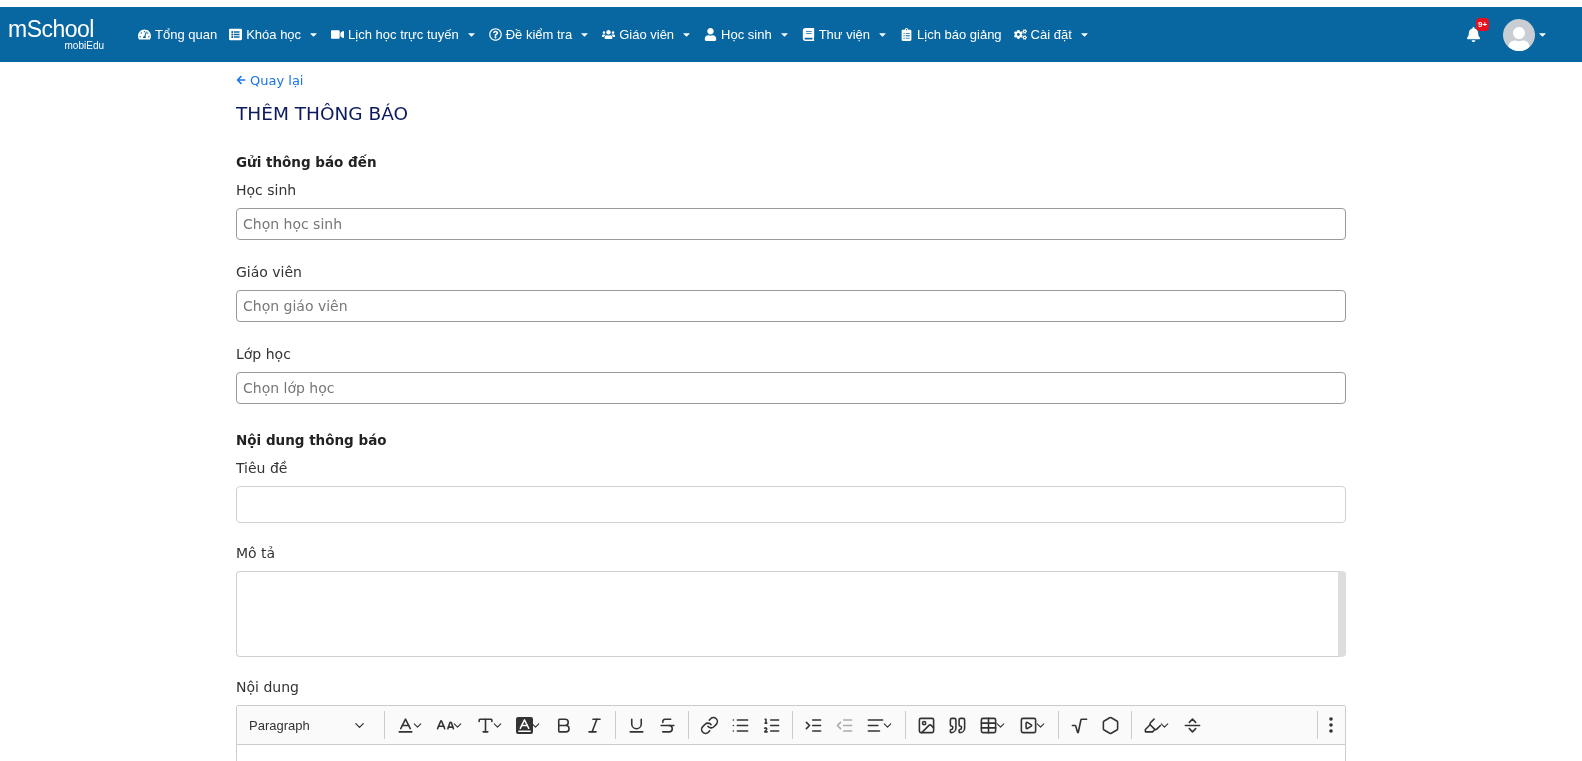  Describe the element at coordinates (747, 34) in the screenshot. I see `nav-link: Học sinh` at that location.